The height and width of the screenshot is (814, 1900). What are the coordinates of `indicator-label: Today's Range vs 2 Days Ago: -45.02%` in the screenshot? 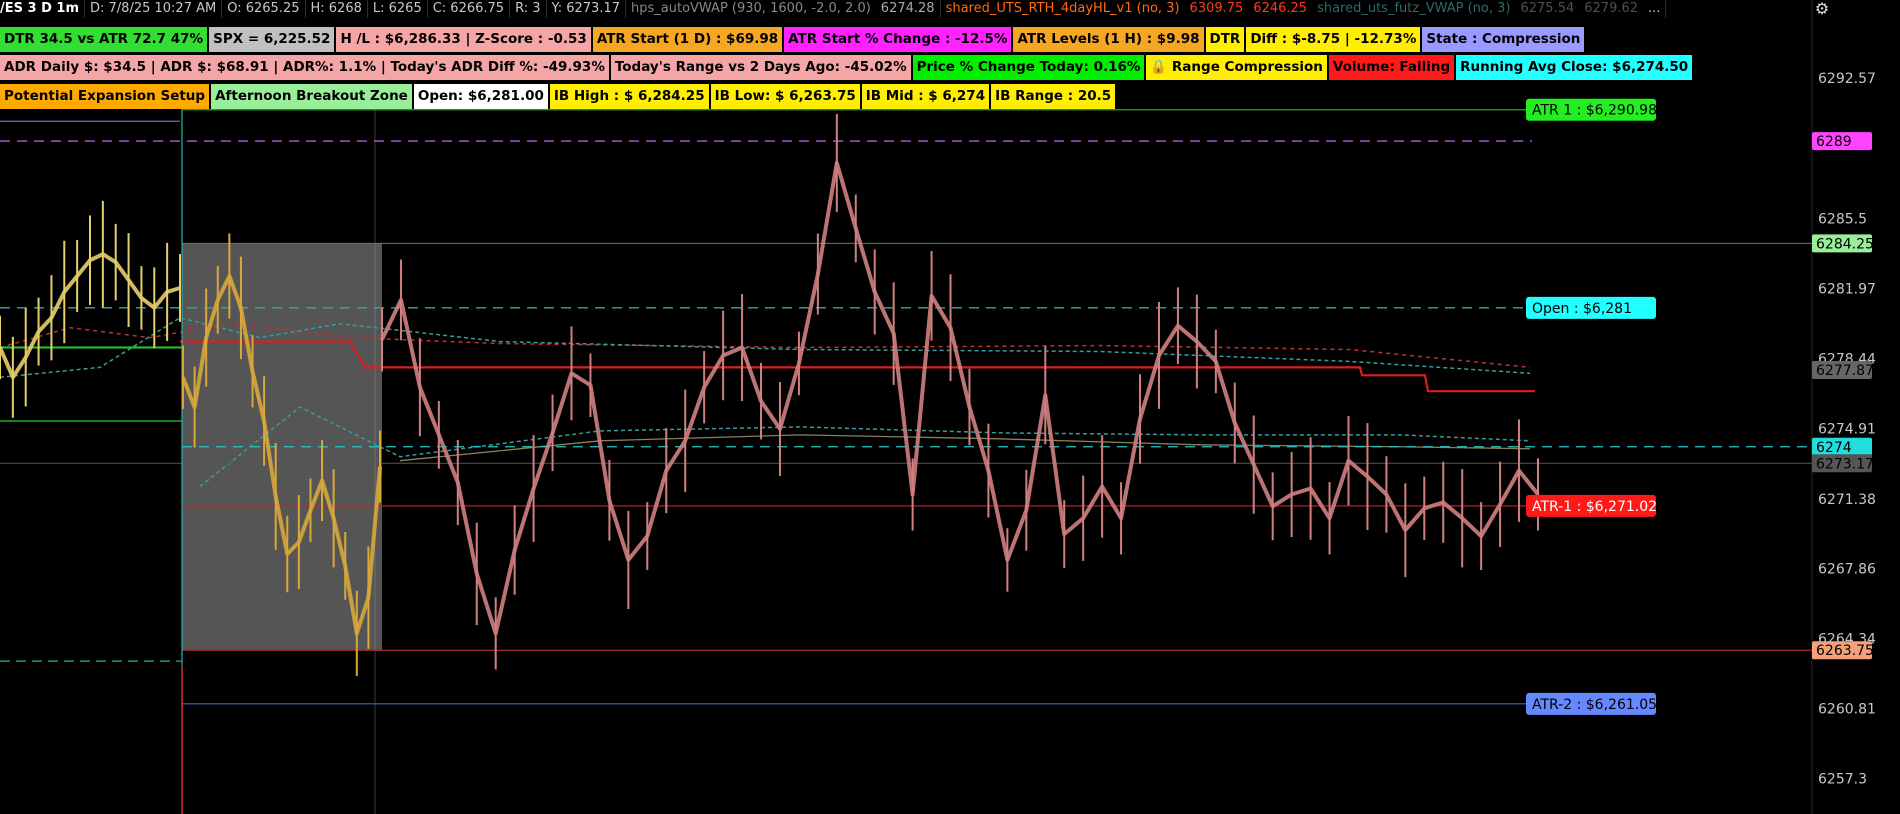 It's located at (760, 67).